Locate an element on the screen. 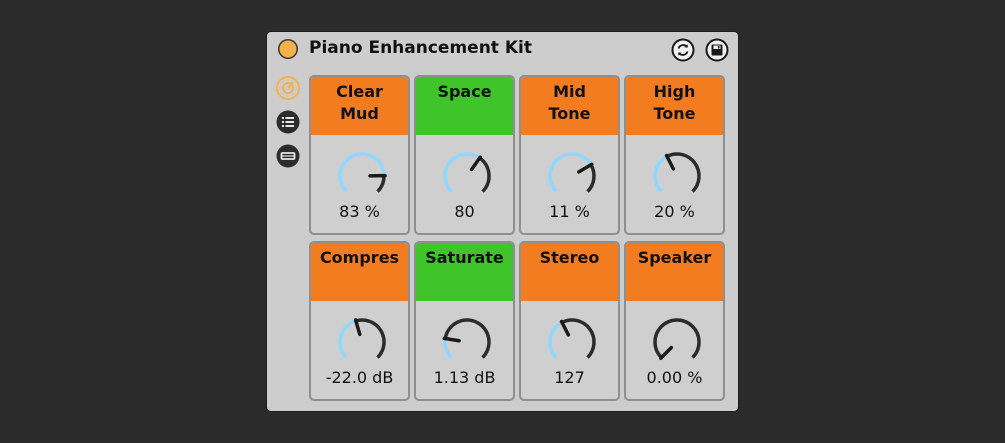  macro-cell: Stereo 127 is located at coordinates (569, 321).